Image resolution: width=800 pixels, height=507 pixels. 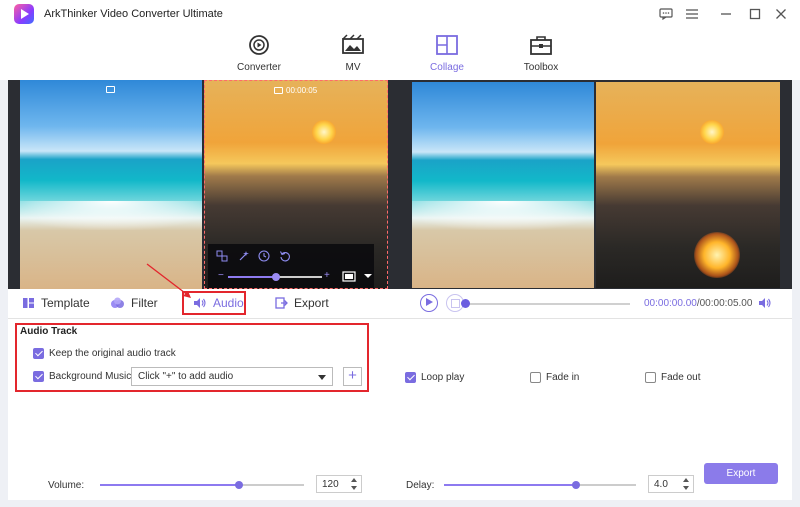 I want to click on main-nav: Converter MV Collage Toolbox, so click(x=400, y=54).